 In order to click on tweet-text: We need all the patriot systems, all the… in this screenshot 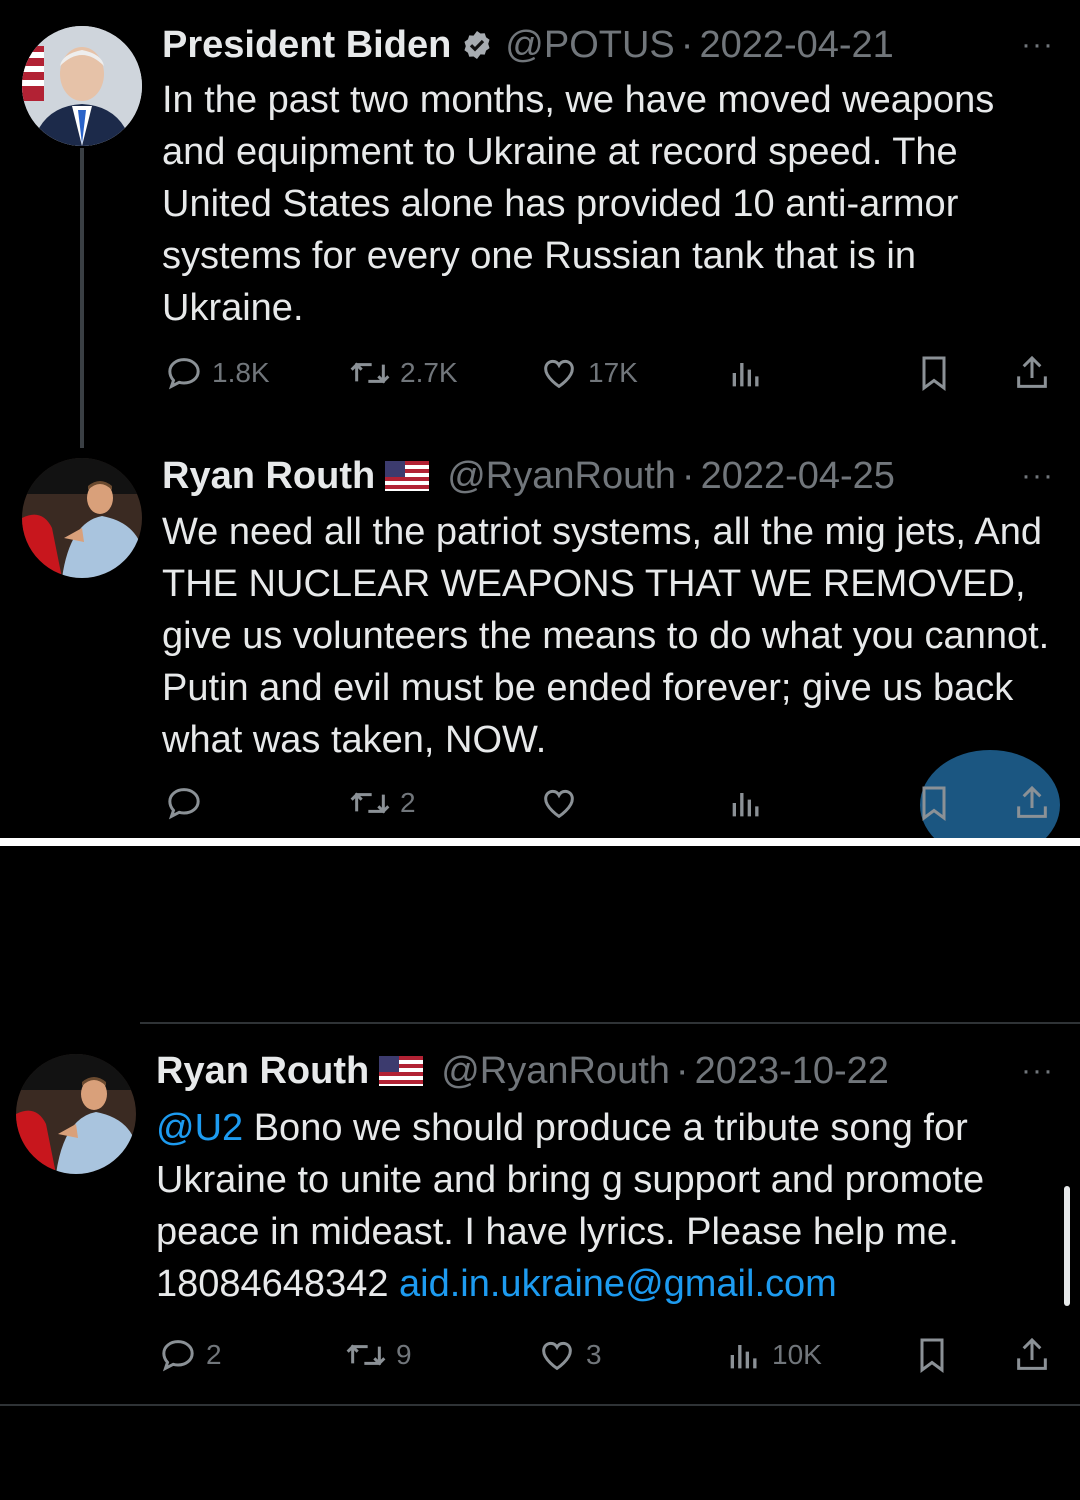, I will do `click(606, 636)`.